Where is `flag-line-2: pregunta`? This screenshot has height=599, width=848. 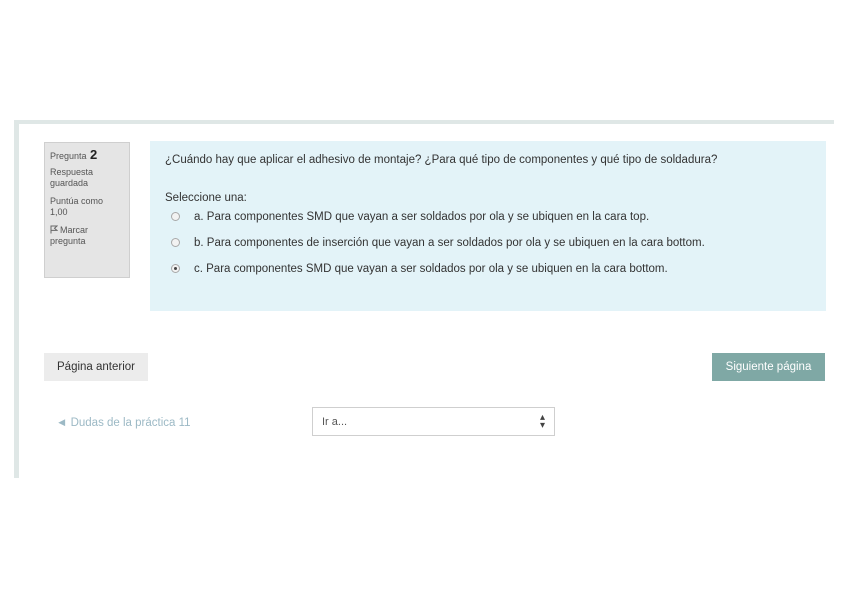 flag-line-2: pregunta is located at coordinates (68, 241).